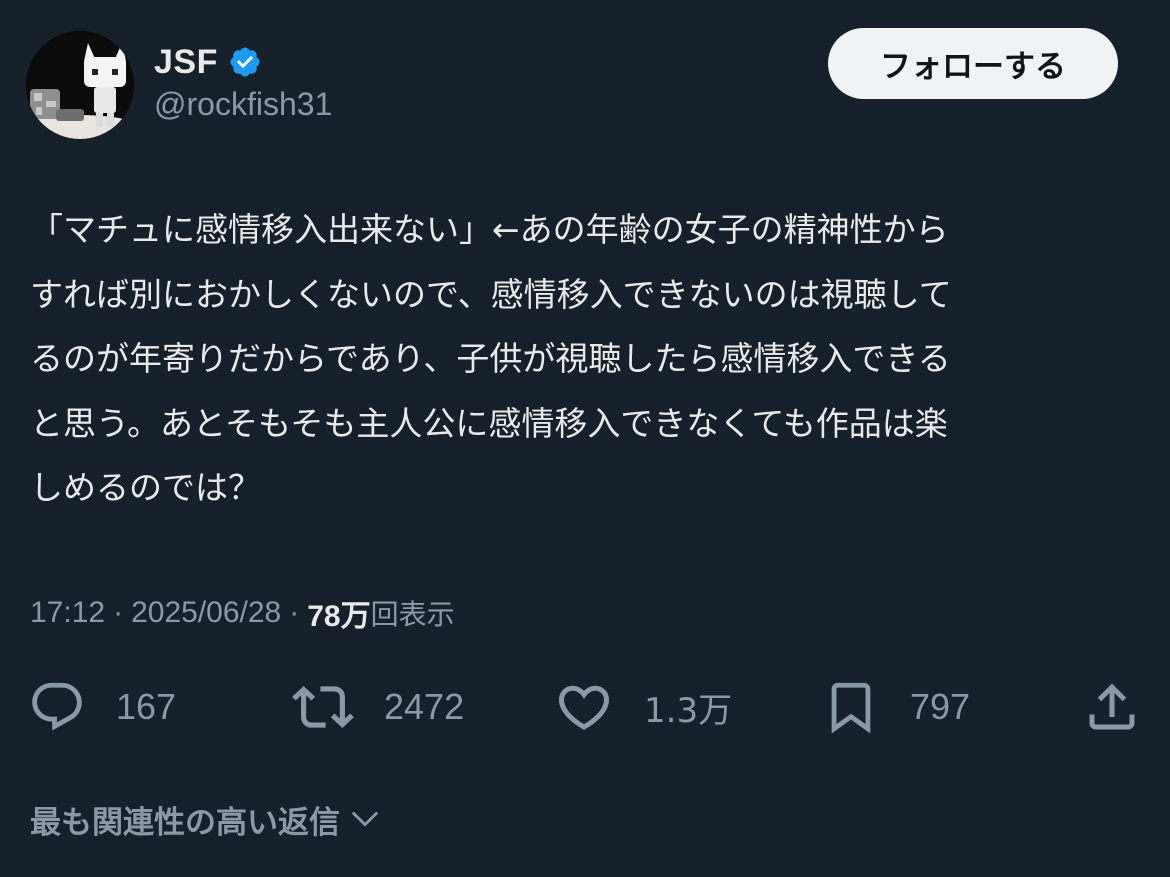  I want to click on avatar, so click(80, 85).